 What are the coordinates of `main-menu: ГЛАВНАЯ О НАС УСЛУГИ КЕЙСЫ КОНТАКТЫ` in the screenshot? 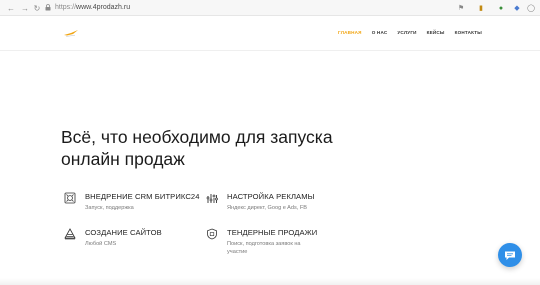 It's located at (415, 32).